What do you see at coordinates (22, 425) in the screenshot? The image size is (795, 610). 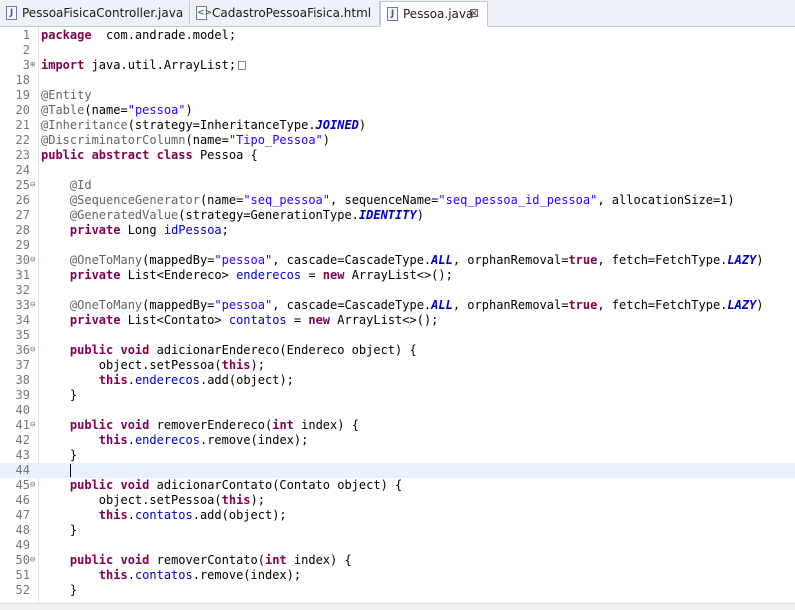 I see `line-number: 41` at bounding box center [22, 425].